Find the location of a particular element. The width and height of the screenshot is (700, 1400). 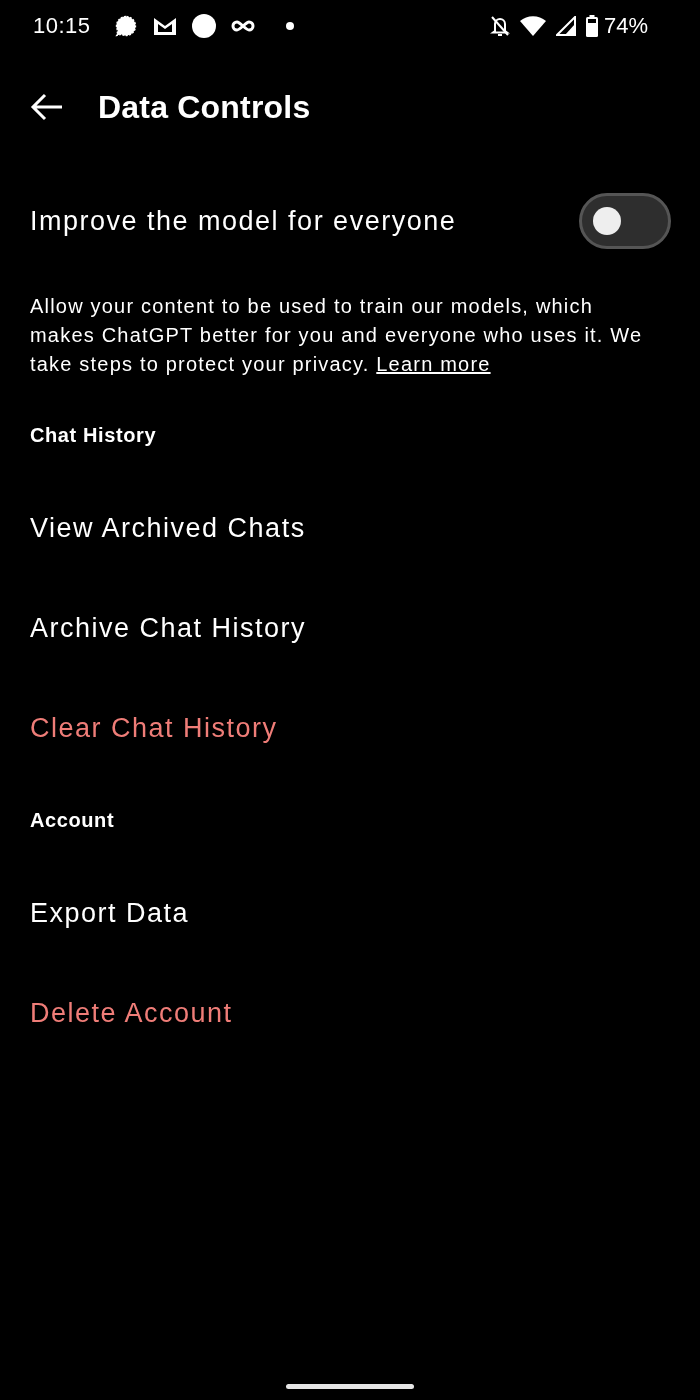

mail-icon is located at coordinates (164, 26).